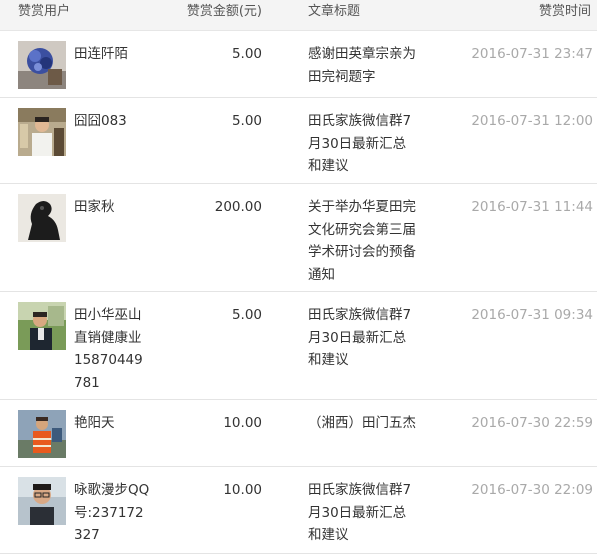 The height and width of the screenshot is (554, 597). What do you see at coordinates (532, 315) in the screenshot?
I see `reward-time: 2016-07-31 09:34` at bounding box center [532, 315].